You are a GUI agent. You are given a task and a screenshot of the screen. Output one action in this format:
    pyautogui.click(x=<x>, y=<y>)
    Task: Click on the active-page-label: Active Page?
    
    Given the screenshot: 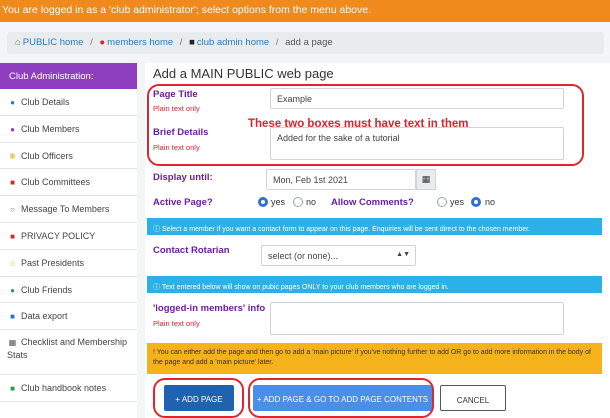 What is the action you would take?
    pyautogui.click(x=183, y=202)
    